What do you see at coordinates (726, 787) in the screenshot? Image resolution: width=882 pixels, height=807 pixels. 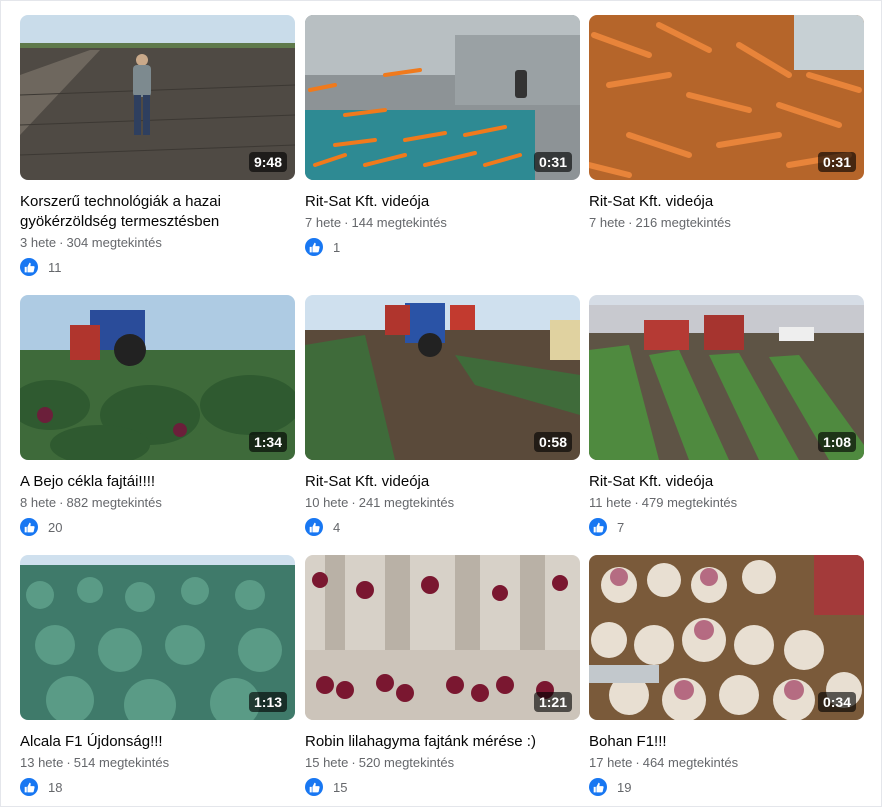 I see `like-summary: 19` at bounding box center [726, 787].